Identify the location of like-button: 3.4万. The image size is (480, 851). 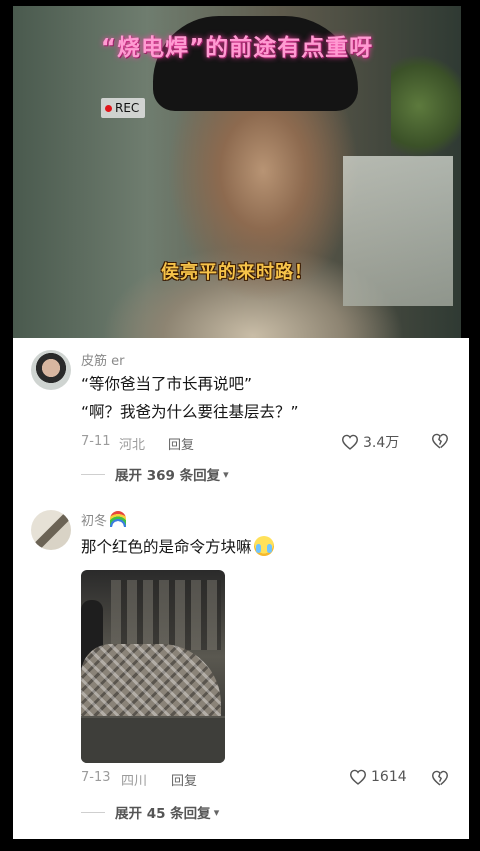
(370, 442).